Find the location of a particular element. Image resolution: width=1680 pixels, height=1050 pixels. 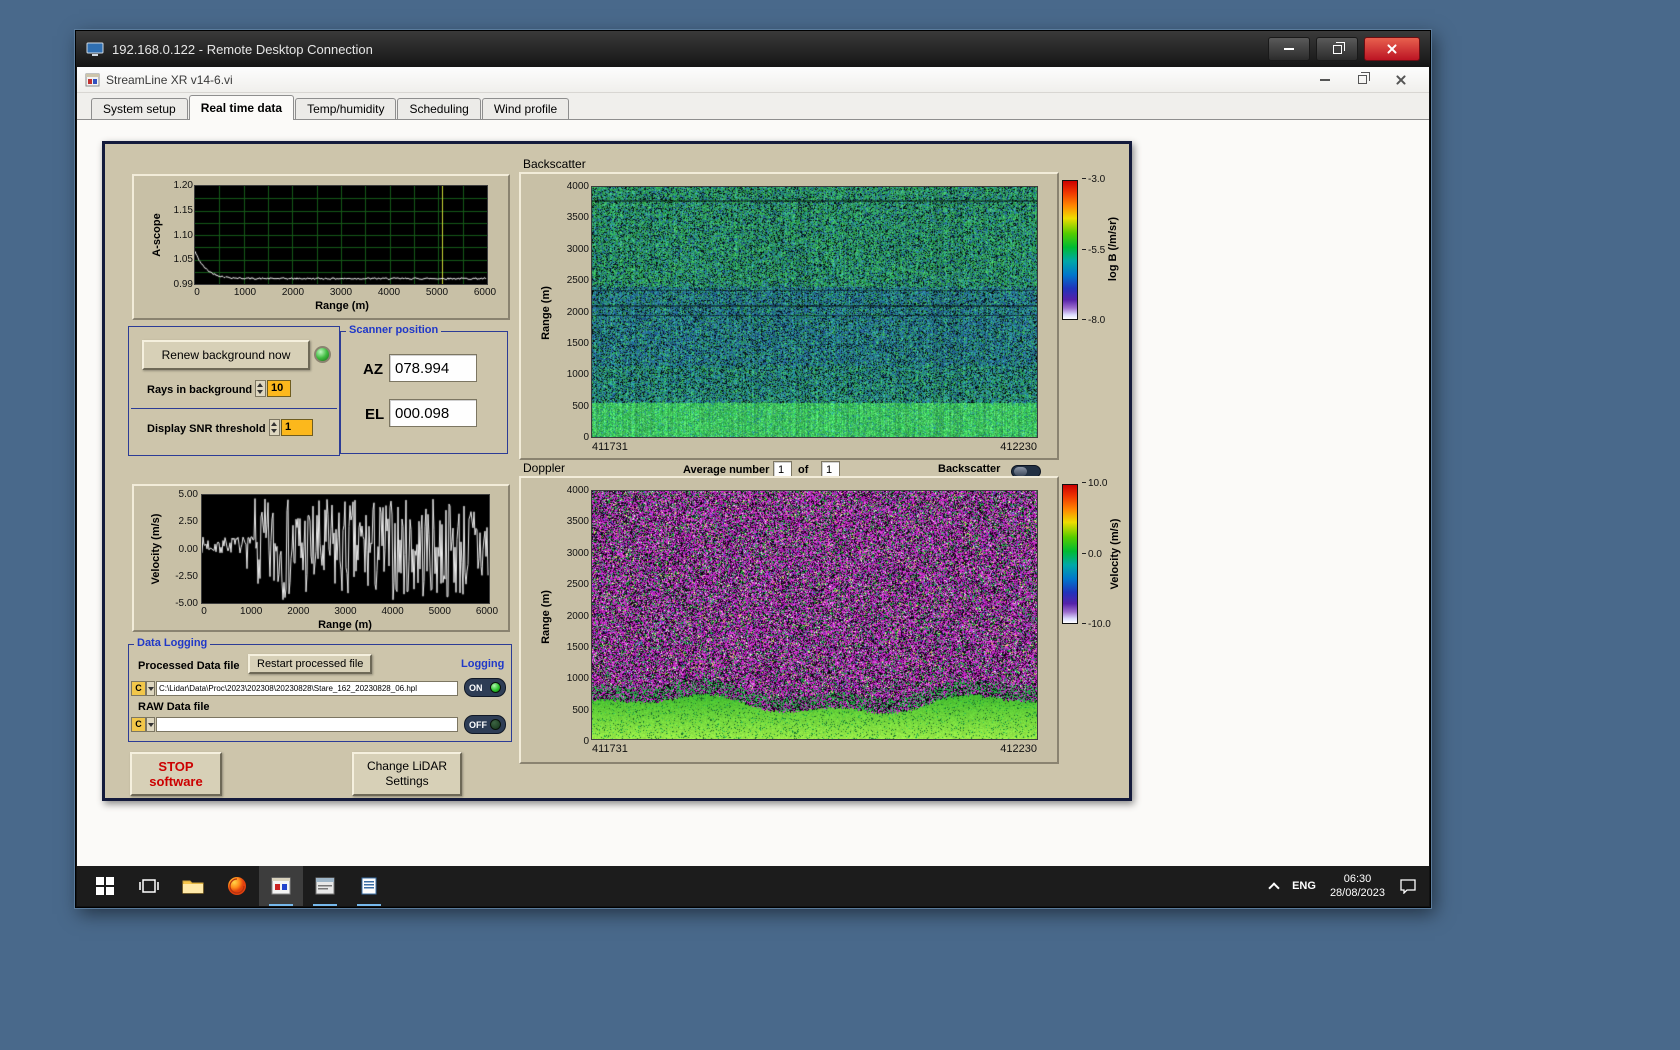

tray-date: 28/08/2023 is located at coordinates (1357, 893).